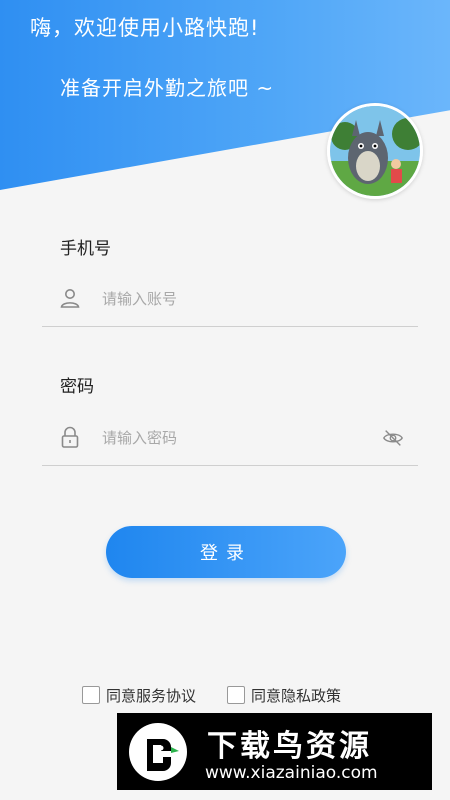 The image size is (450, 800). I want to click on password-input, so click(242, 438).